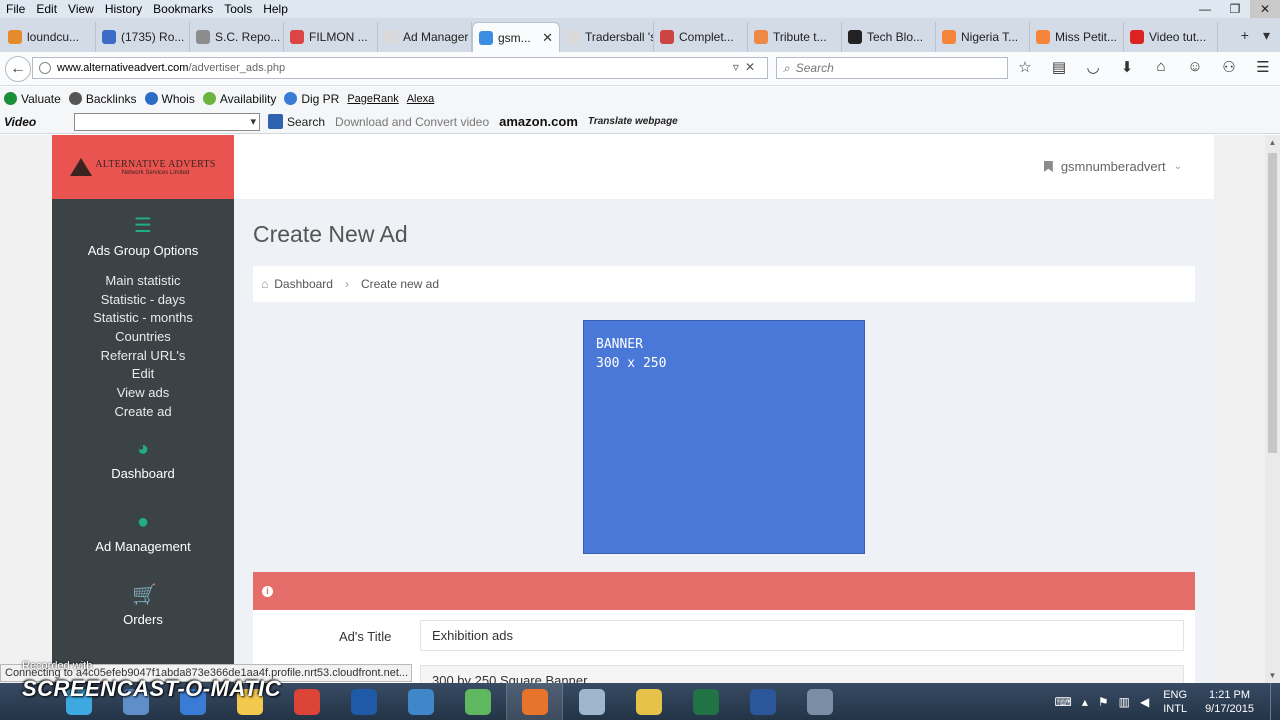 The image size is (1280, 720). I want to click on bookmark-6: Alexa, so click(421, 99).